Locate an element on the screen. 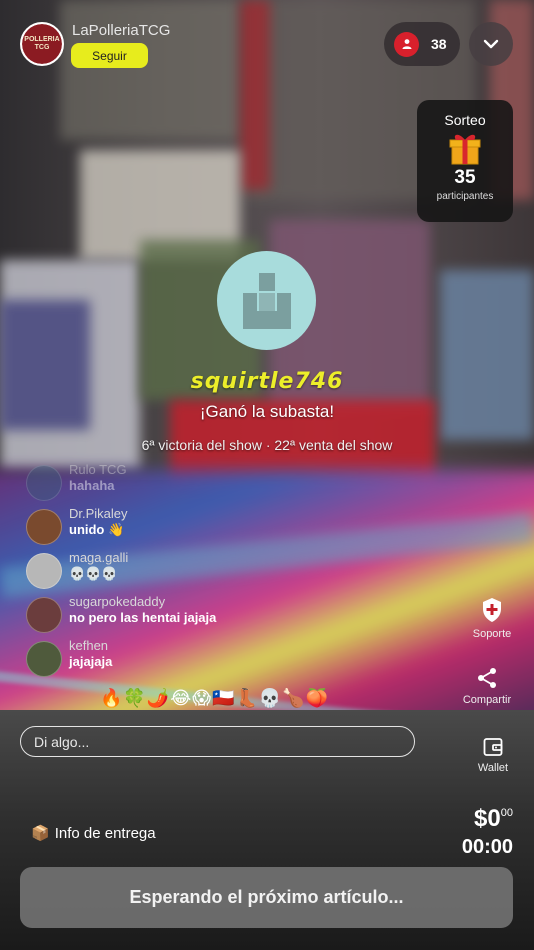 The height and width of the screenshot is (950, 534). giveaway-title: Sorteo is located at coordinates (465, 120).